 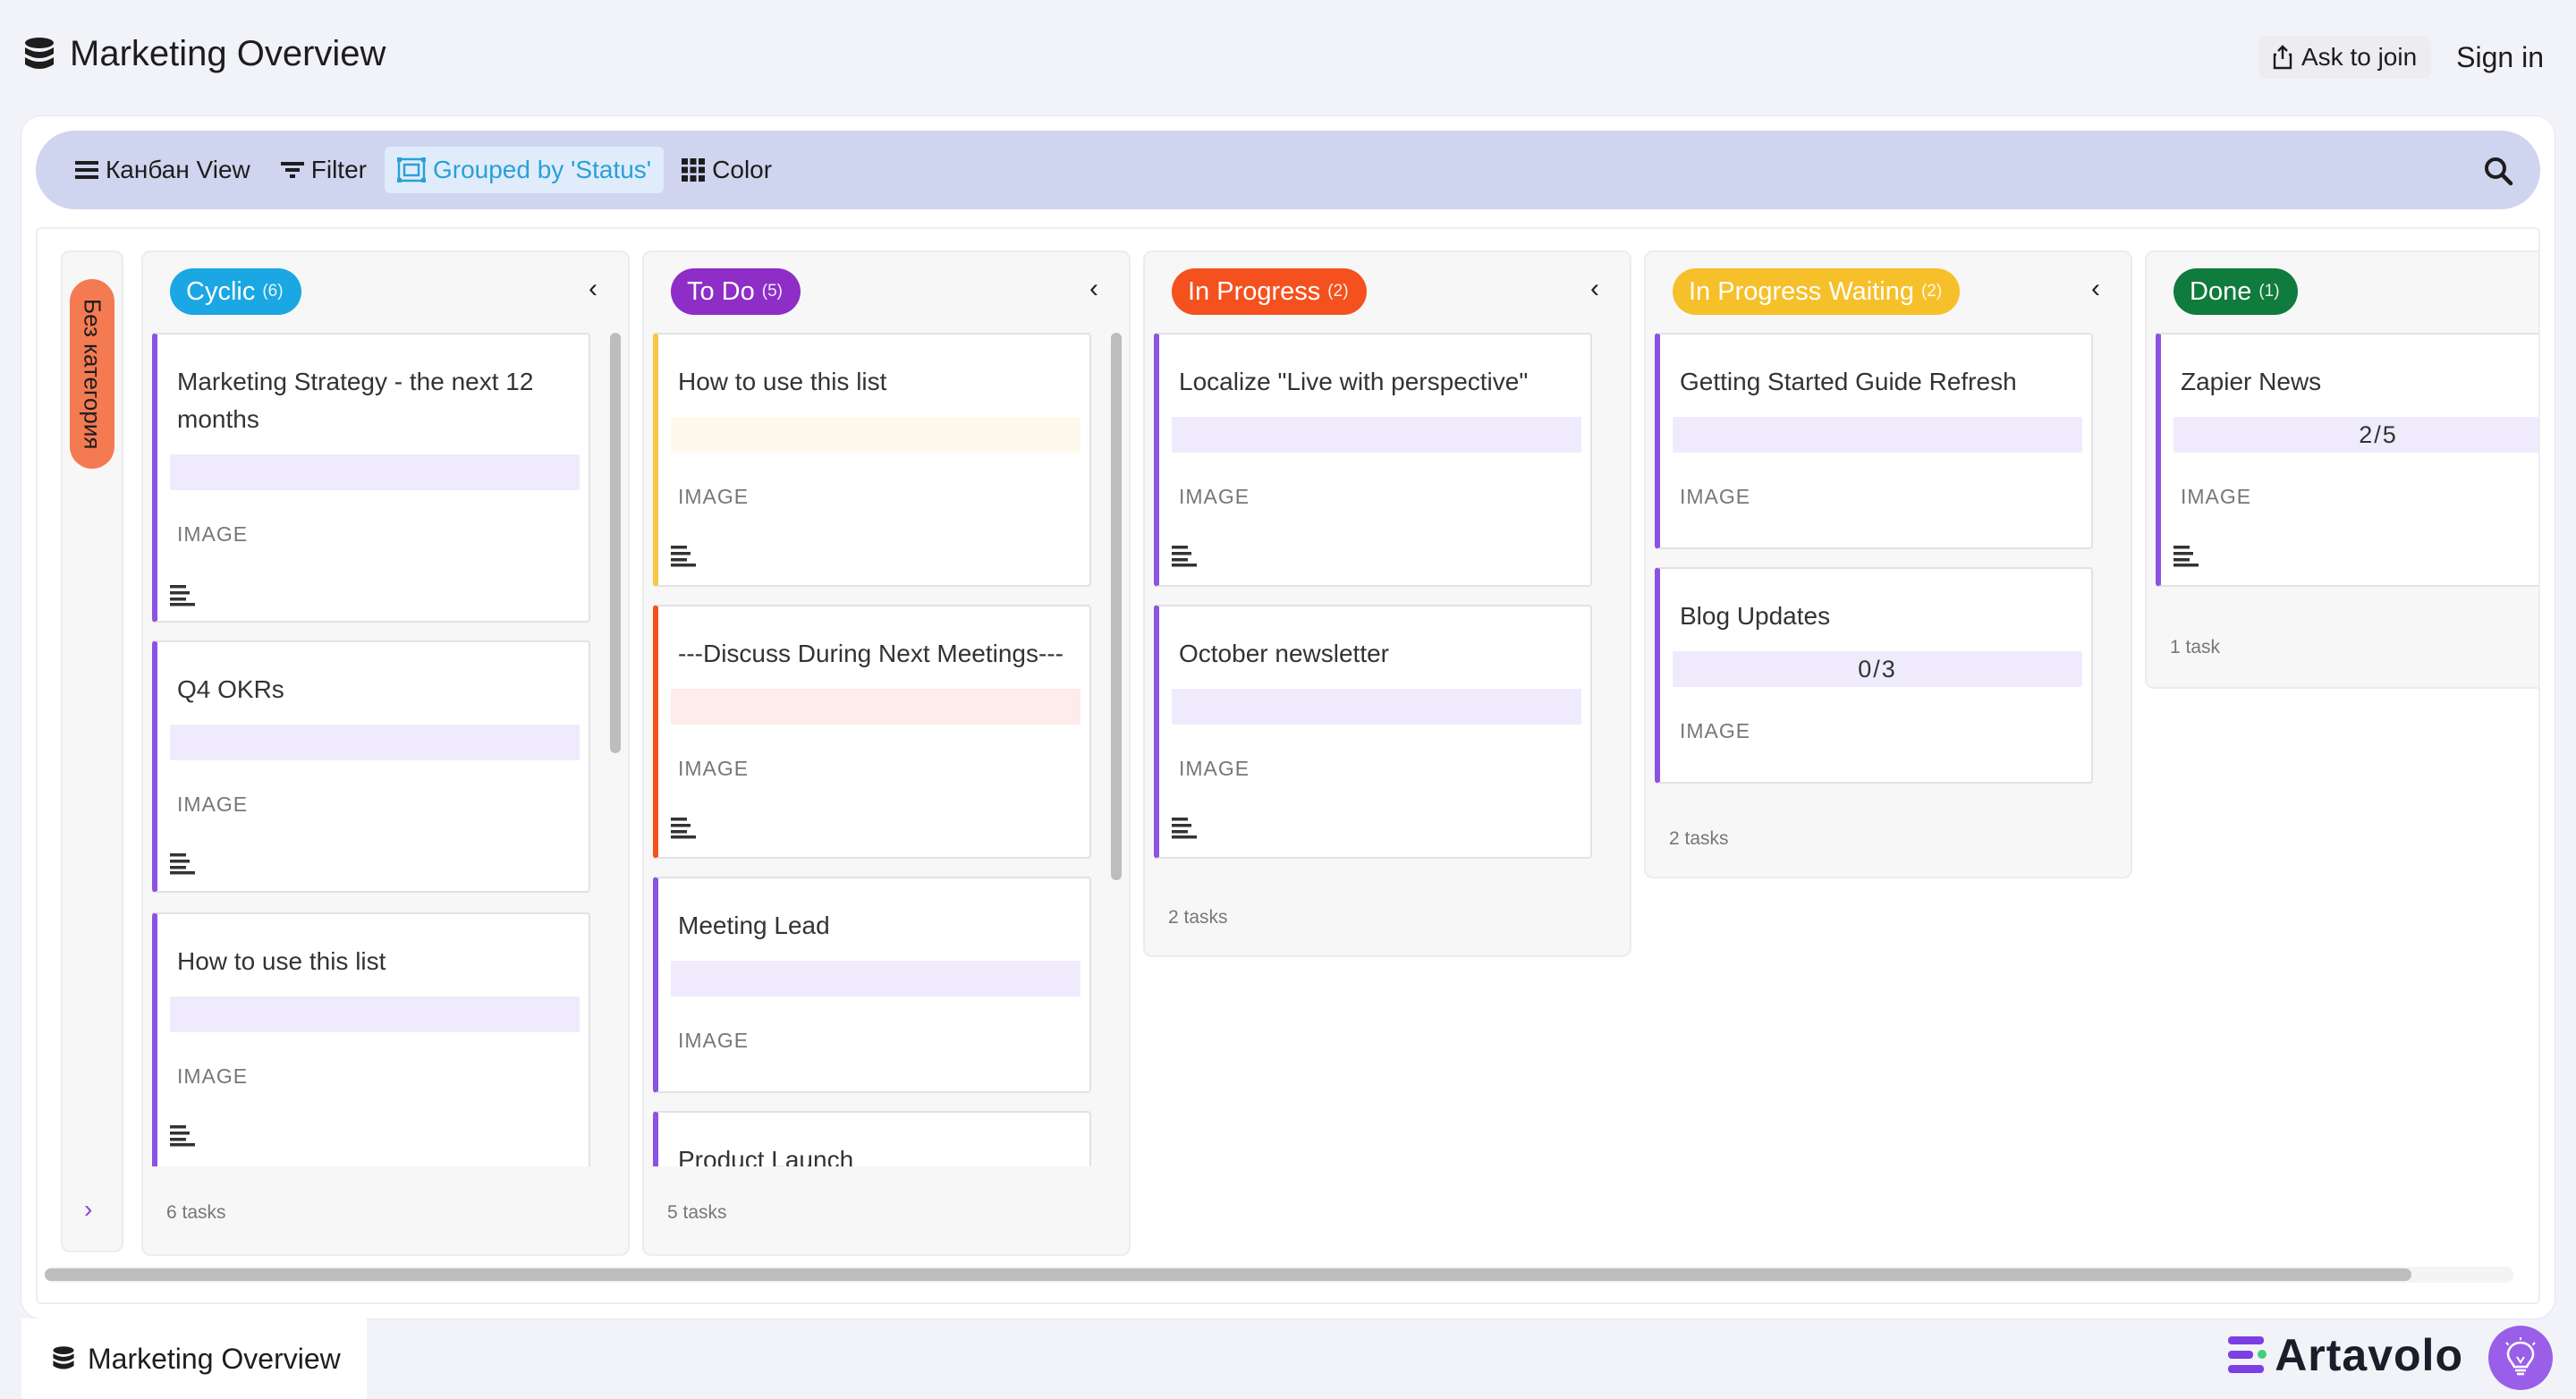 I want to click on filter-button: Filter, so click(x=323, y=170).